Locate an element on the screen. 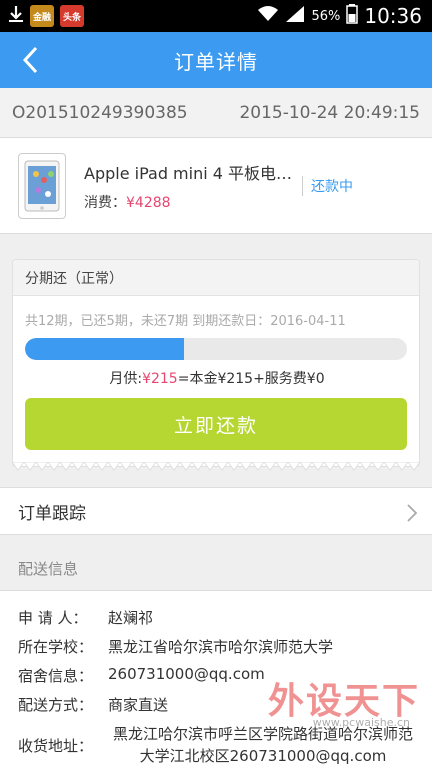  dorm-row: 宿舍信息： 260731000@qq.com is located at coordinates (141, 675).